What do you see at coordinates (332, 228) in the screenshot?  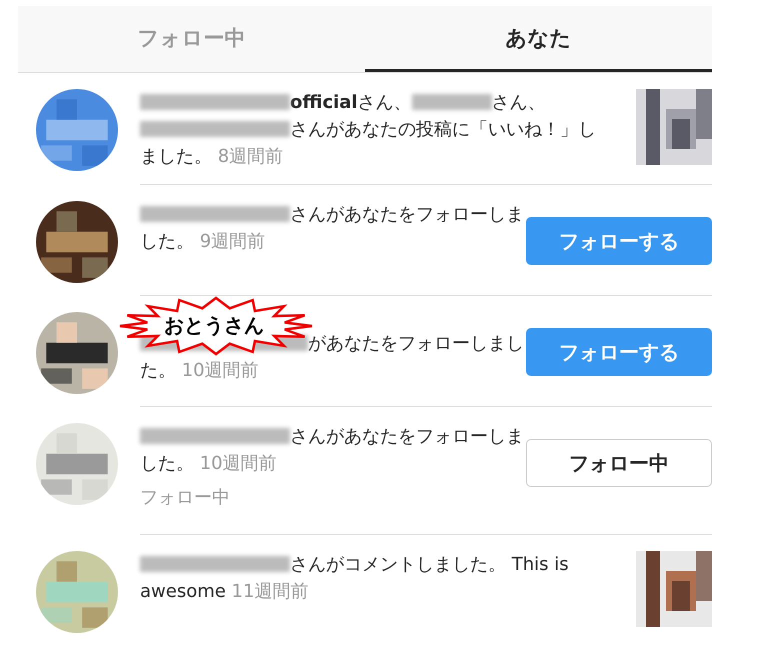 I see `notification-text: さんがあなたをフォローしました。 9週間前` at bounding box center [332, 228].